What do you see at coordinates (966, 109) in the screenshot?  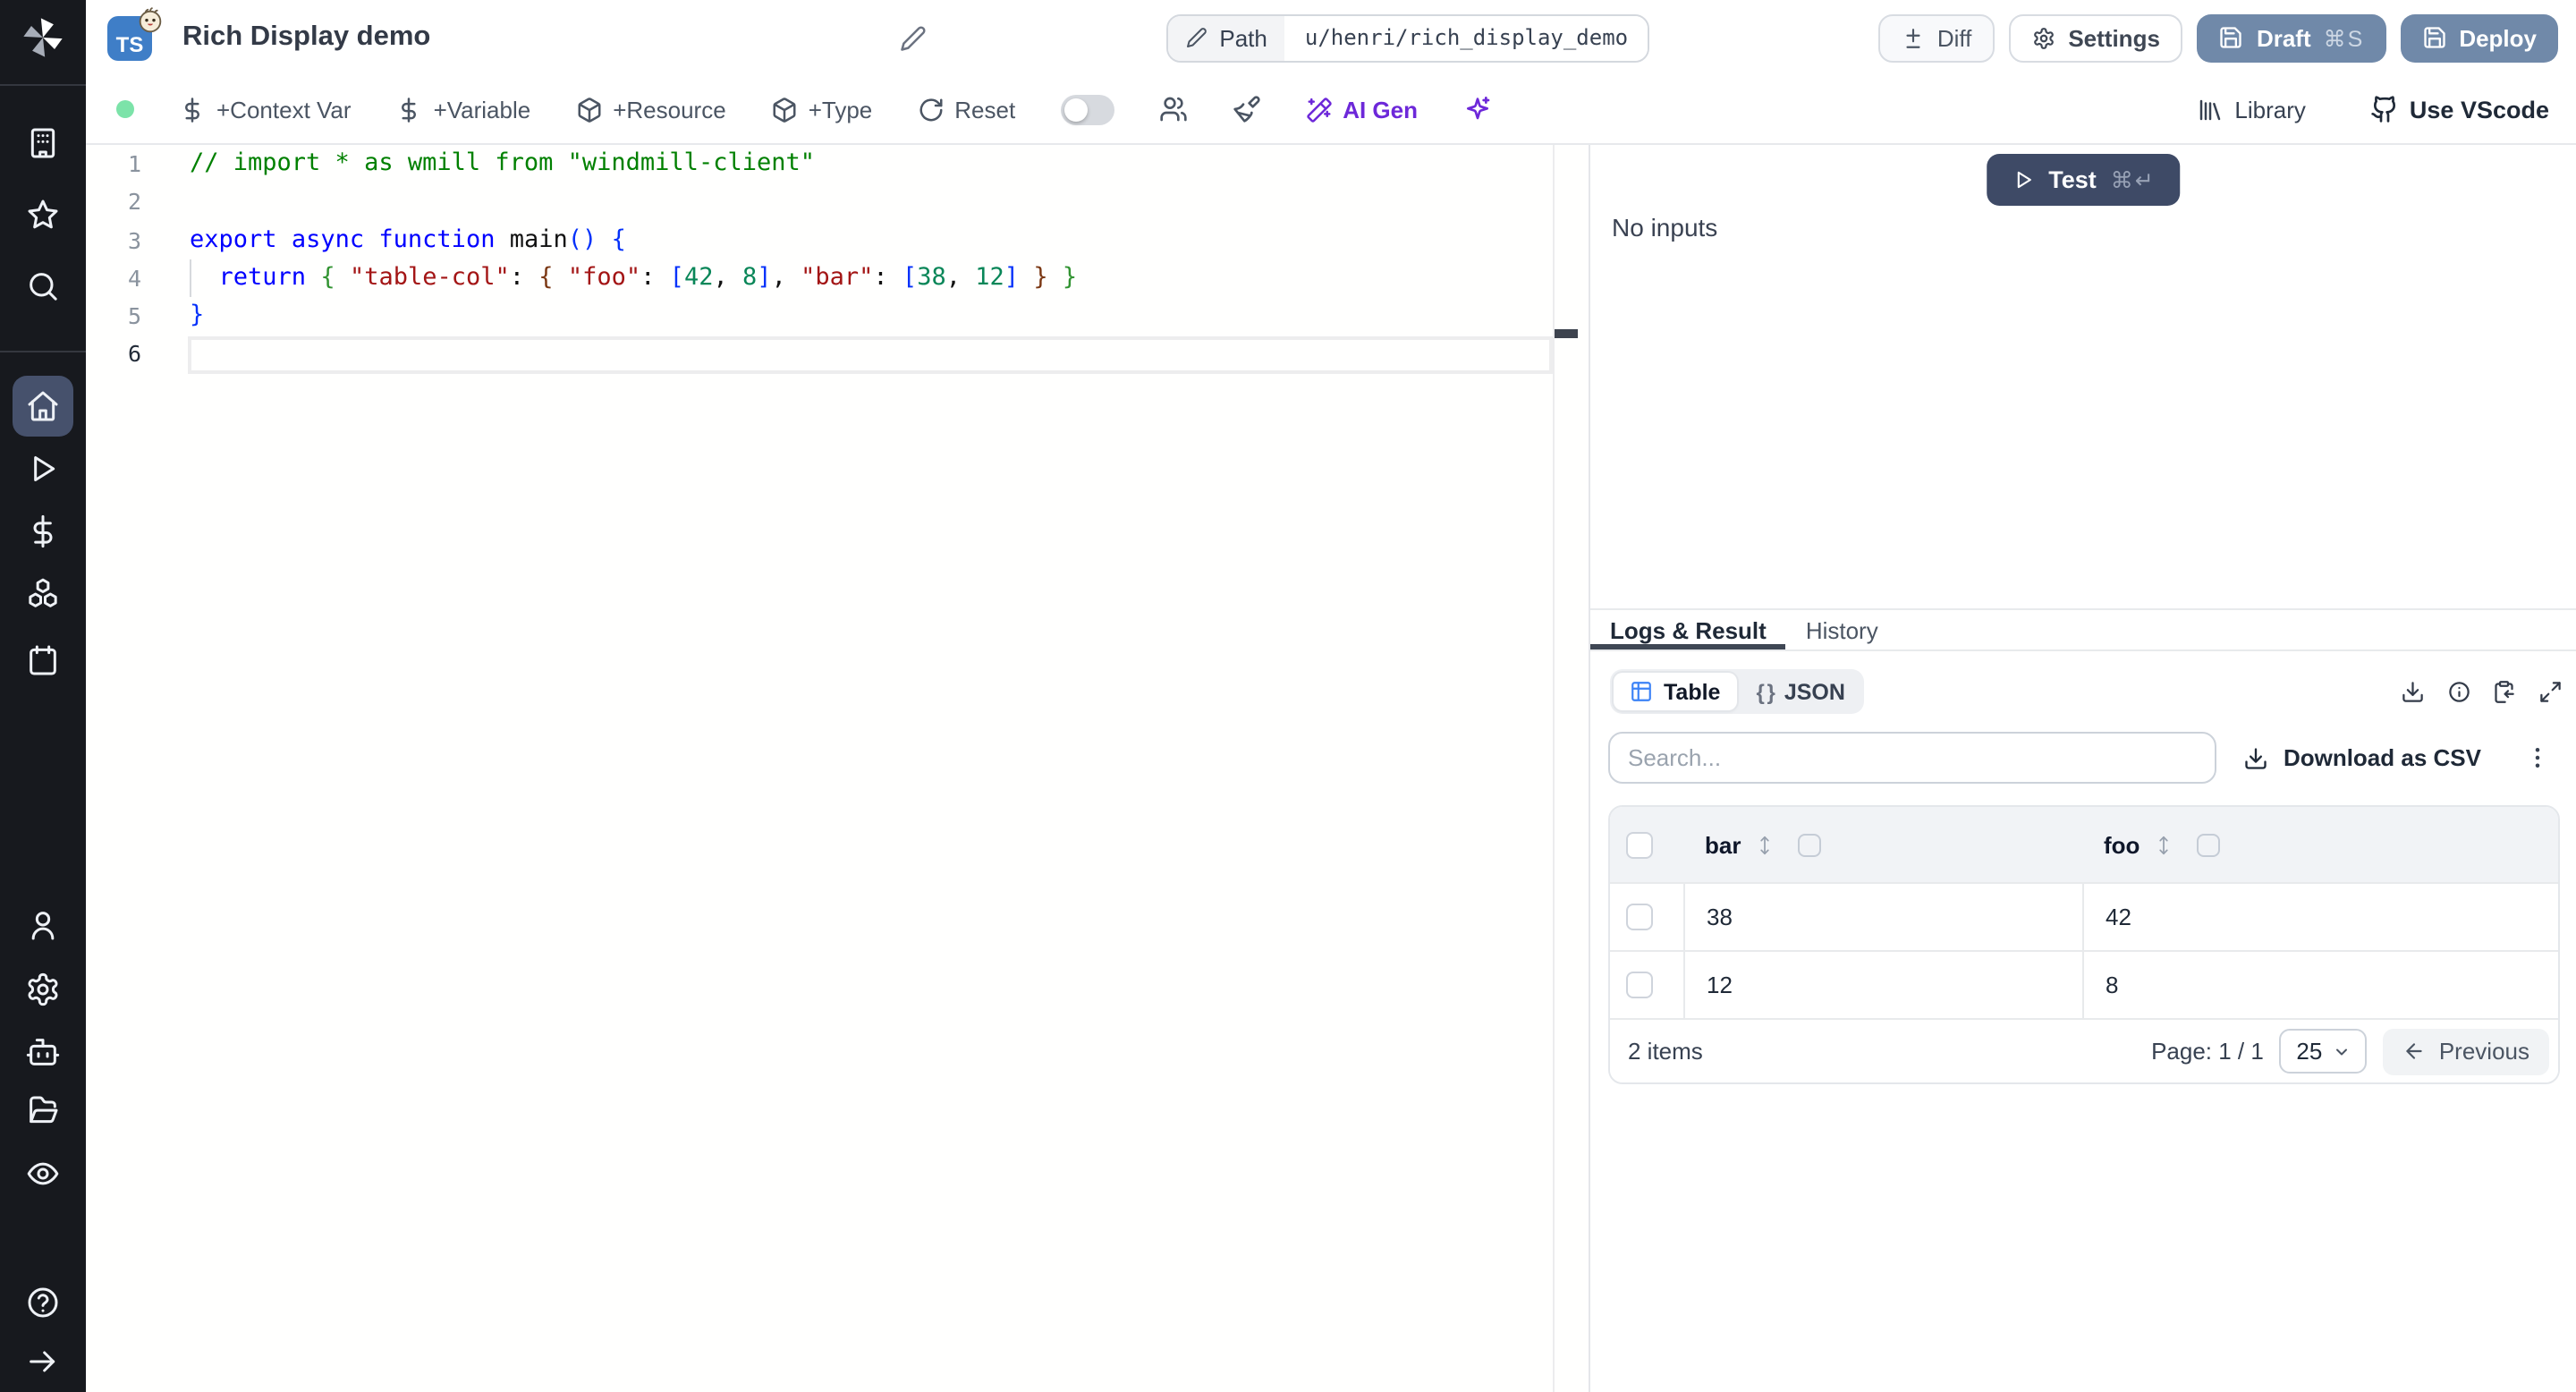 I see `reset-button: Reset` at bounding box center [966, 109].